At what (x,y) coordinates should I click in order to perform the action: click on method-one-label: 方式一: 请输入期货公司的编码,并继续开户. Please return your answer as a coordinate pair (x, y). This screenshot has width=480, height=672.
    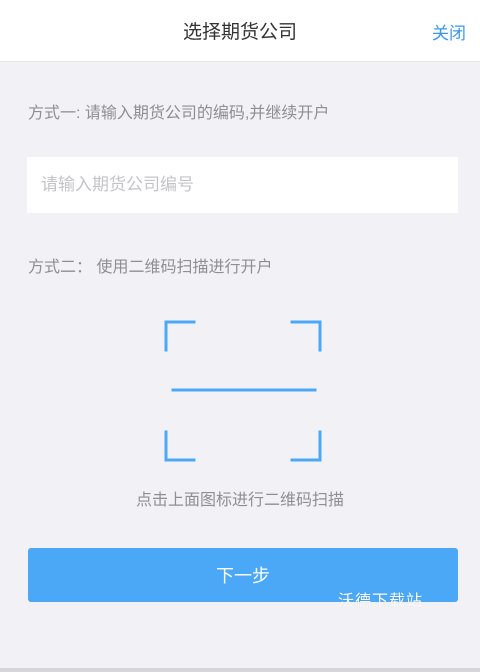
    Looking at the image, I should click on (179, 113).